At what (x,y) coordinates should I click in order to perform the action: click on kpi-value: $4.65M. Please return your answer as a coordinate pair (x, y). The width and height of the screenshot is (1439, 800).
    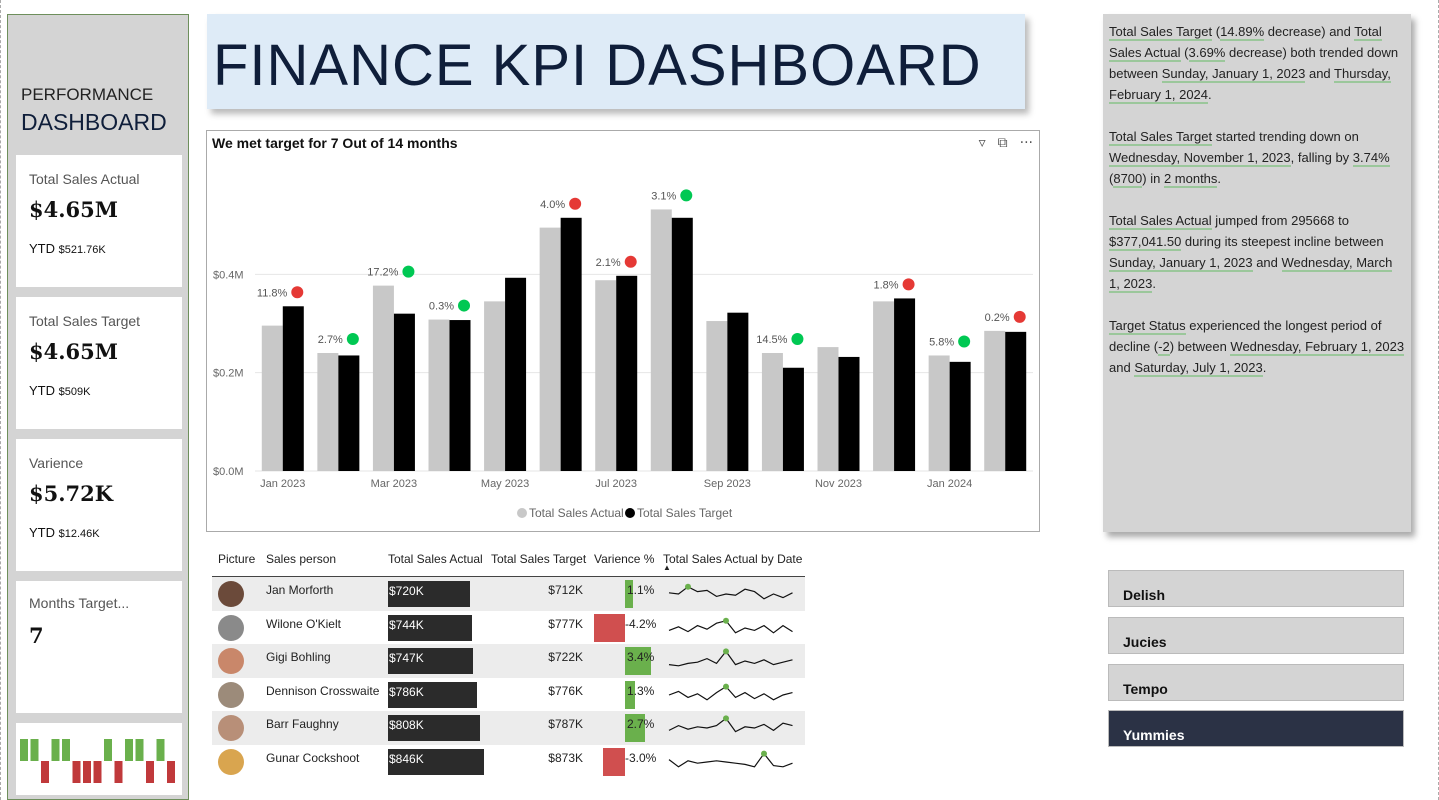
    Looking at the image, I should click on (74, 209).